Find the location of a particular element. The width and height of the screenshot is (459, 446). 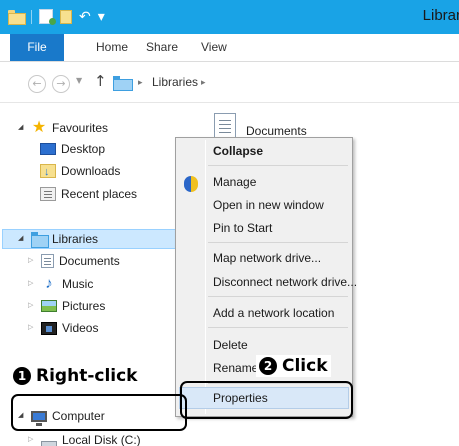

nav-item-documents: ▷ Documents is located at coordinates (74, 261).